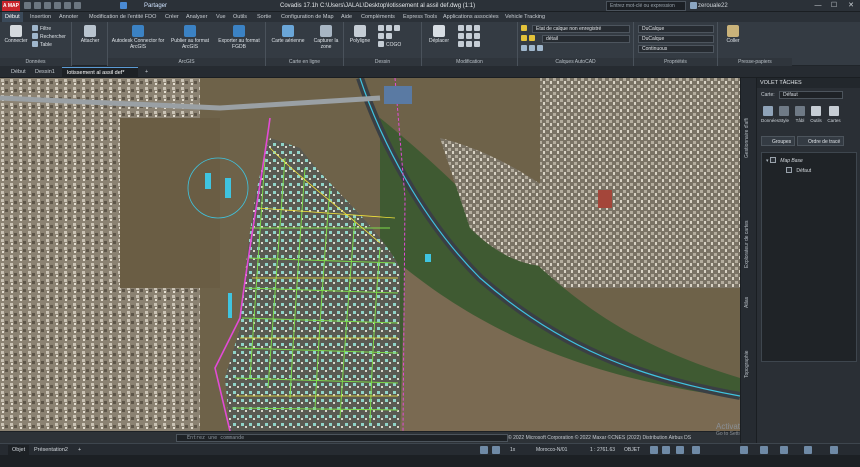 The width and height of the screenshot is (860, 467). I want to click on attach-button: Attacher, so click(90, 34).